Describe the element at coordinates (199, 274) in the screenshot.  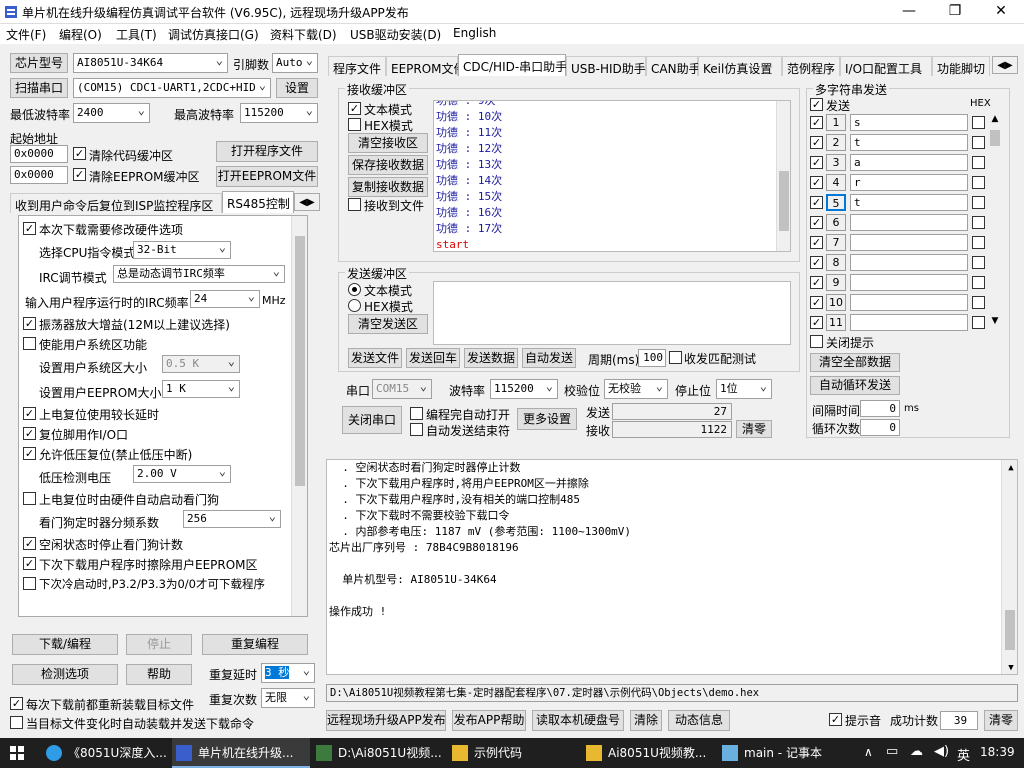
I see `irc-mode-select: 总是动态调节IRC频率` at that location.